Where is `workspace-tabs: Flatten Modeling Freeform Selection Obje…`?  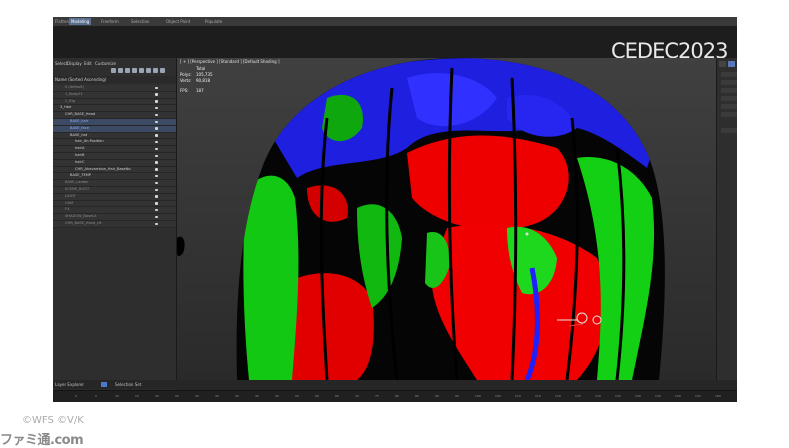 workspace-tabs: Flatten Modeling Freeform Selection Obje… is located at coordinates (395, 21).